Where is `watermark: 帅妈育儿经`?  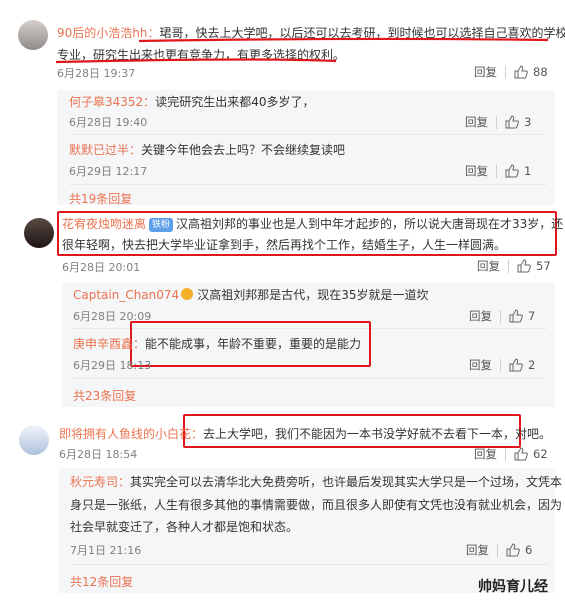 watermark: 帅妈育儿经 is located at coordinates (513, 587).